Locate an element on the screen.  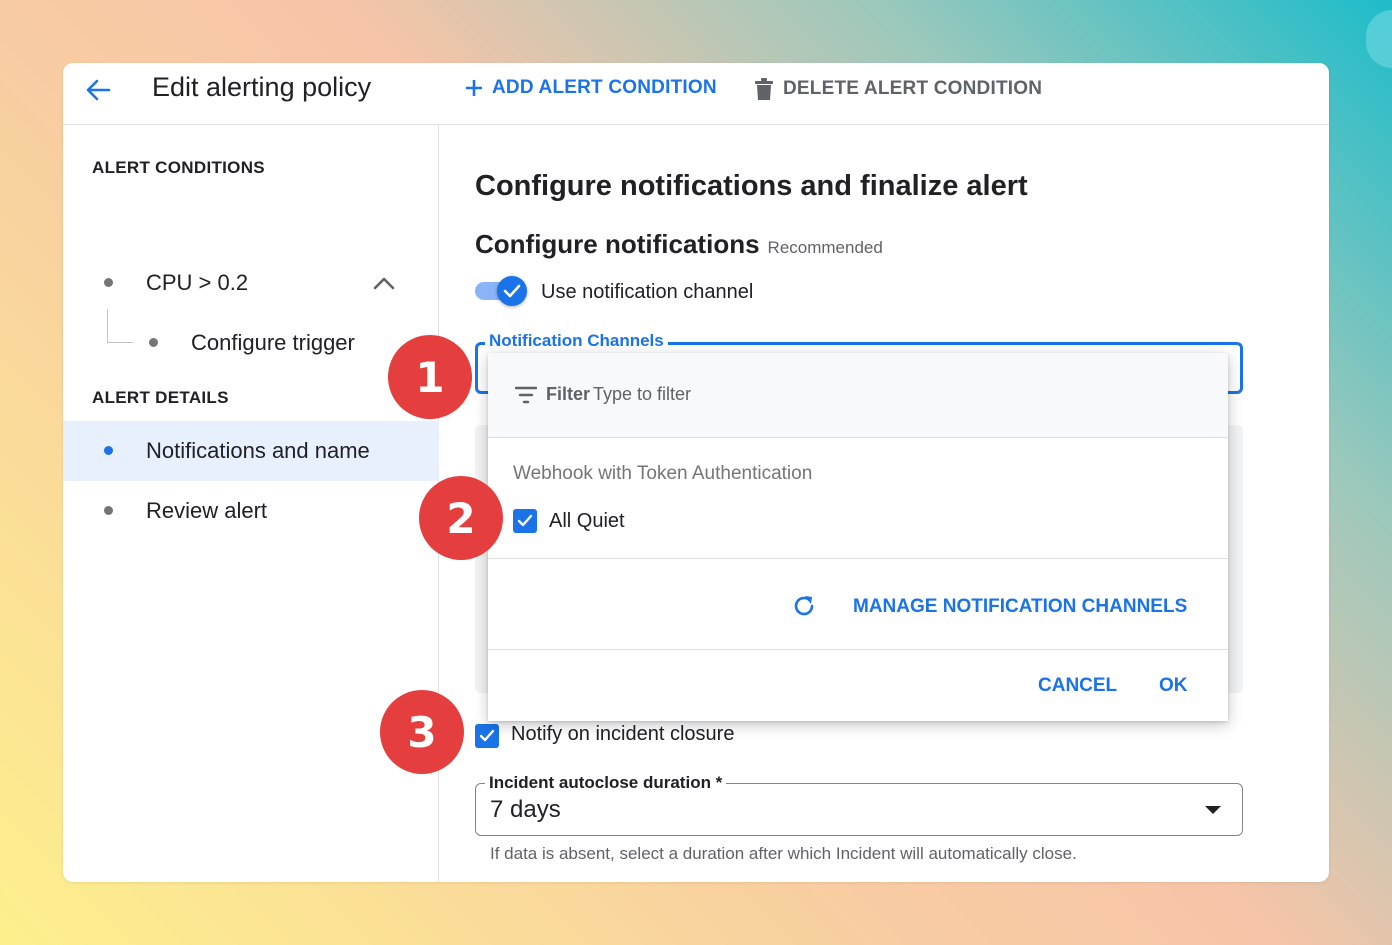
all-quiet-checkbox is located at coordinates (525, 521).